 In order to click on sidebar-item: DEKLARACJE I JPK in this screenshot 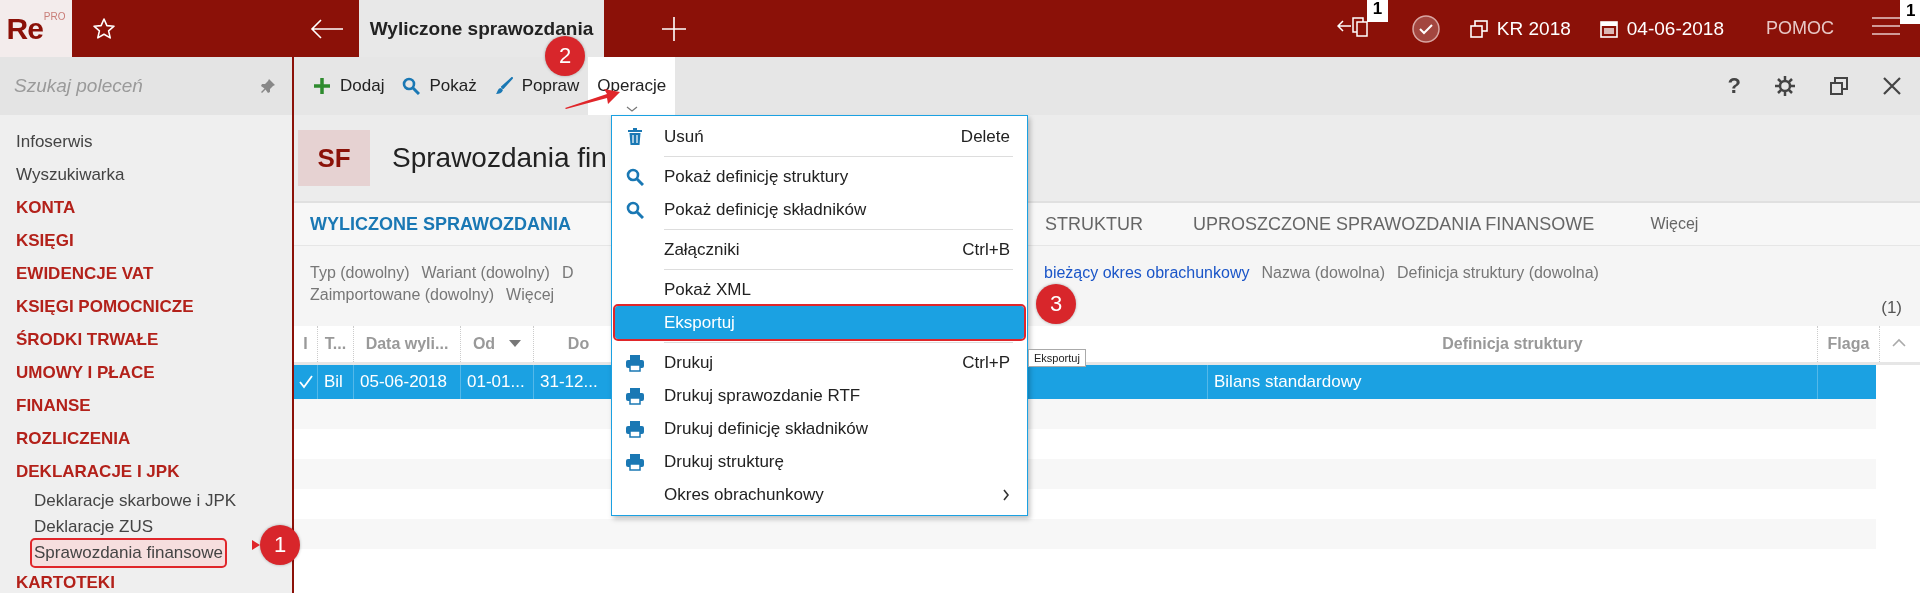, I will do `click(154, 471)`.